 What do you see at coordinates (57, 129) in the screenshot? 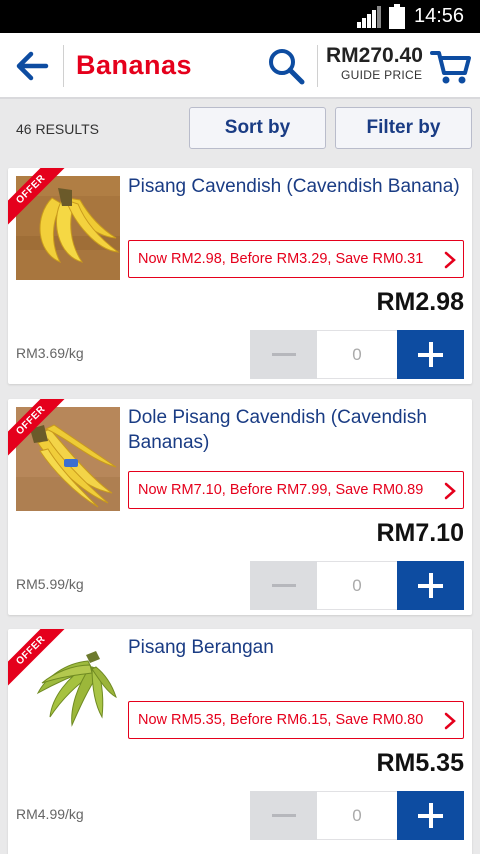
I see `results-count: 46 RESULTS` at bounding box center [57, 129].